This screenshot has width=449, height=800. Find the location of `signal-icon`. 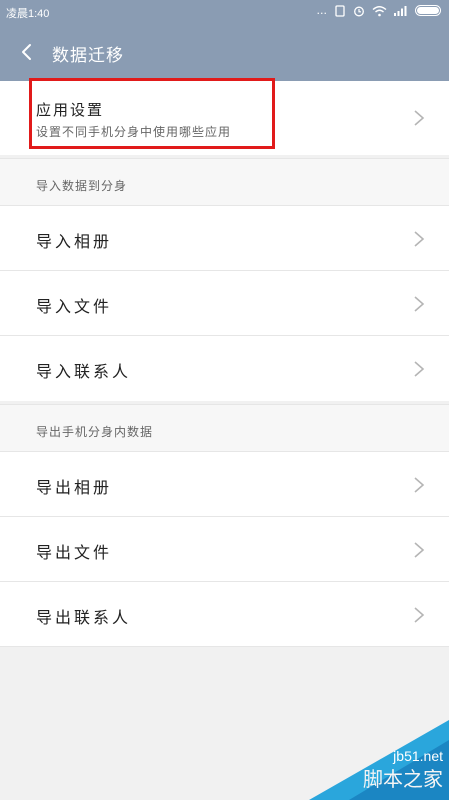

signal-icon is located at coordinates (400, 11).